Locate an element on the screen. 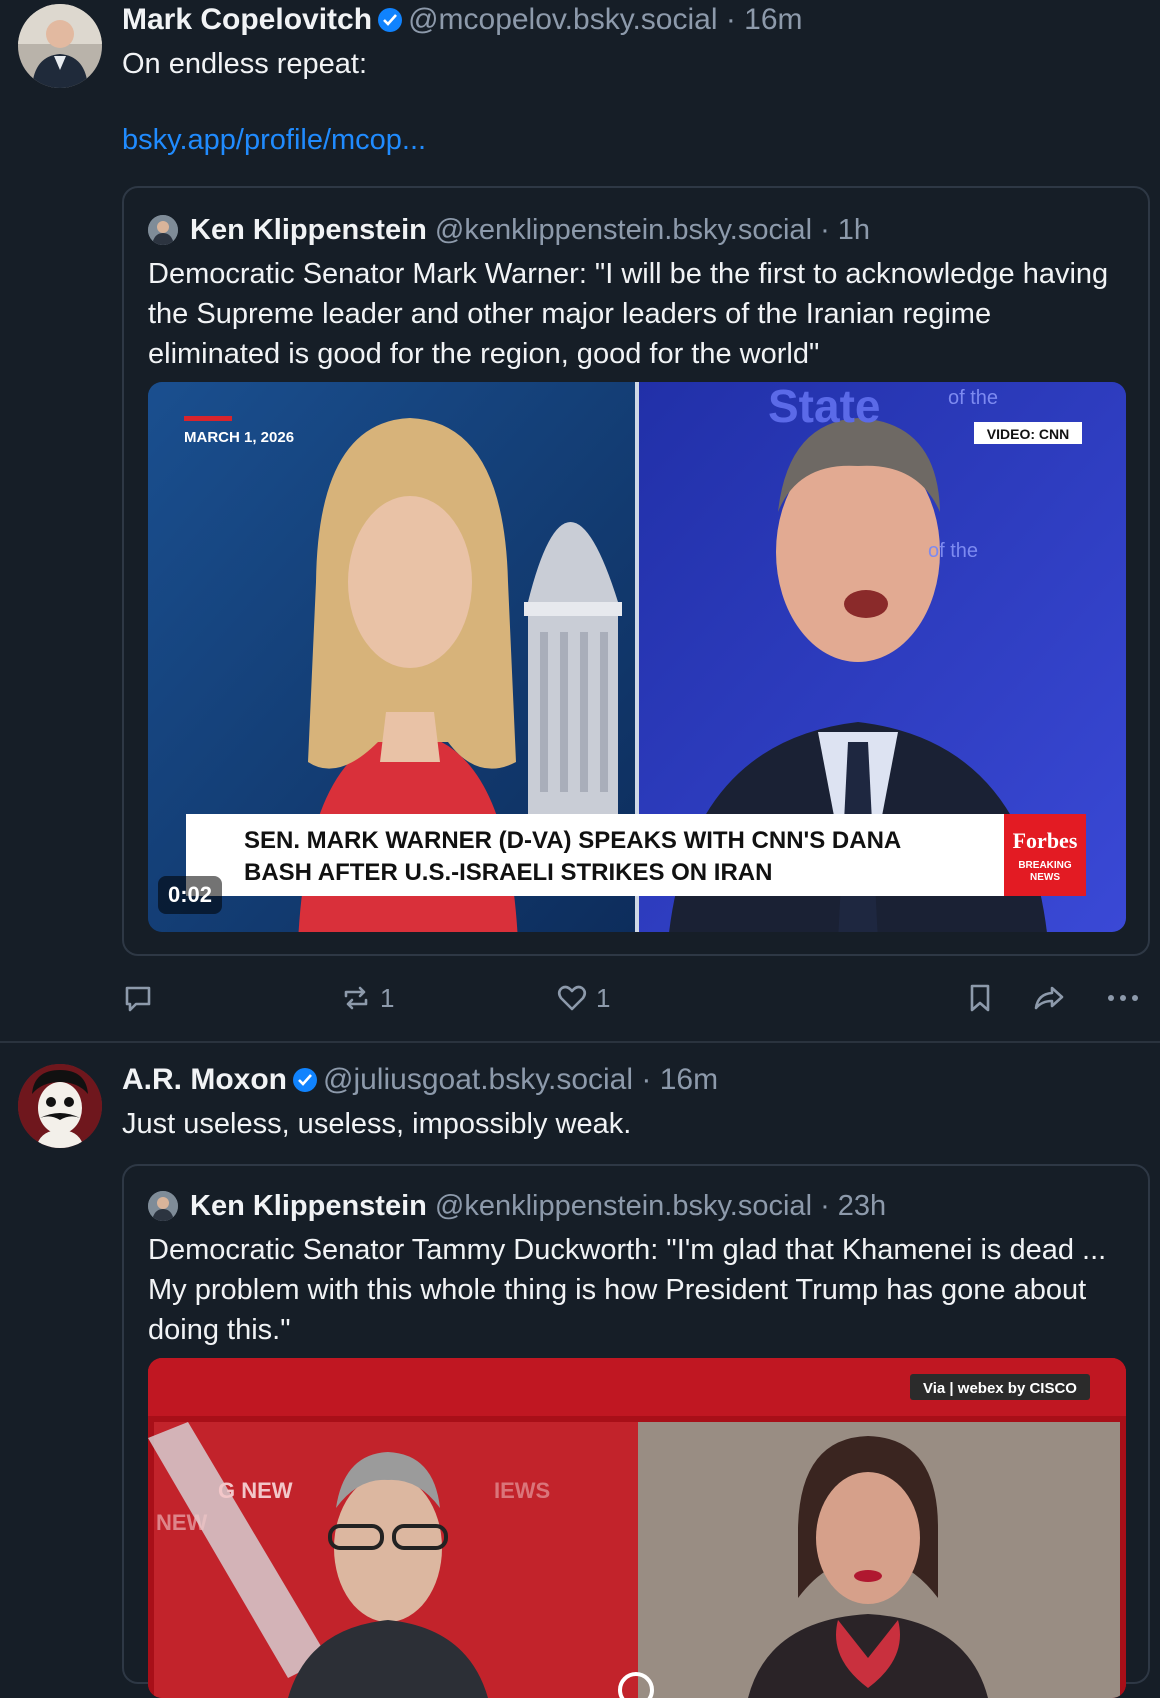 The height and width of the screenshot is (1698, 1160). svg-text: Forbes is located at coordinates (1045, 840).